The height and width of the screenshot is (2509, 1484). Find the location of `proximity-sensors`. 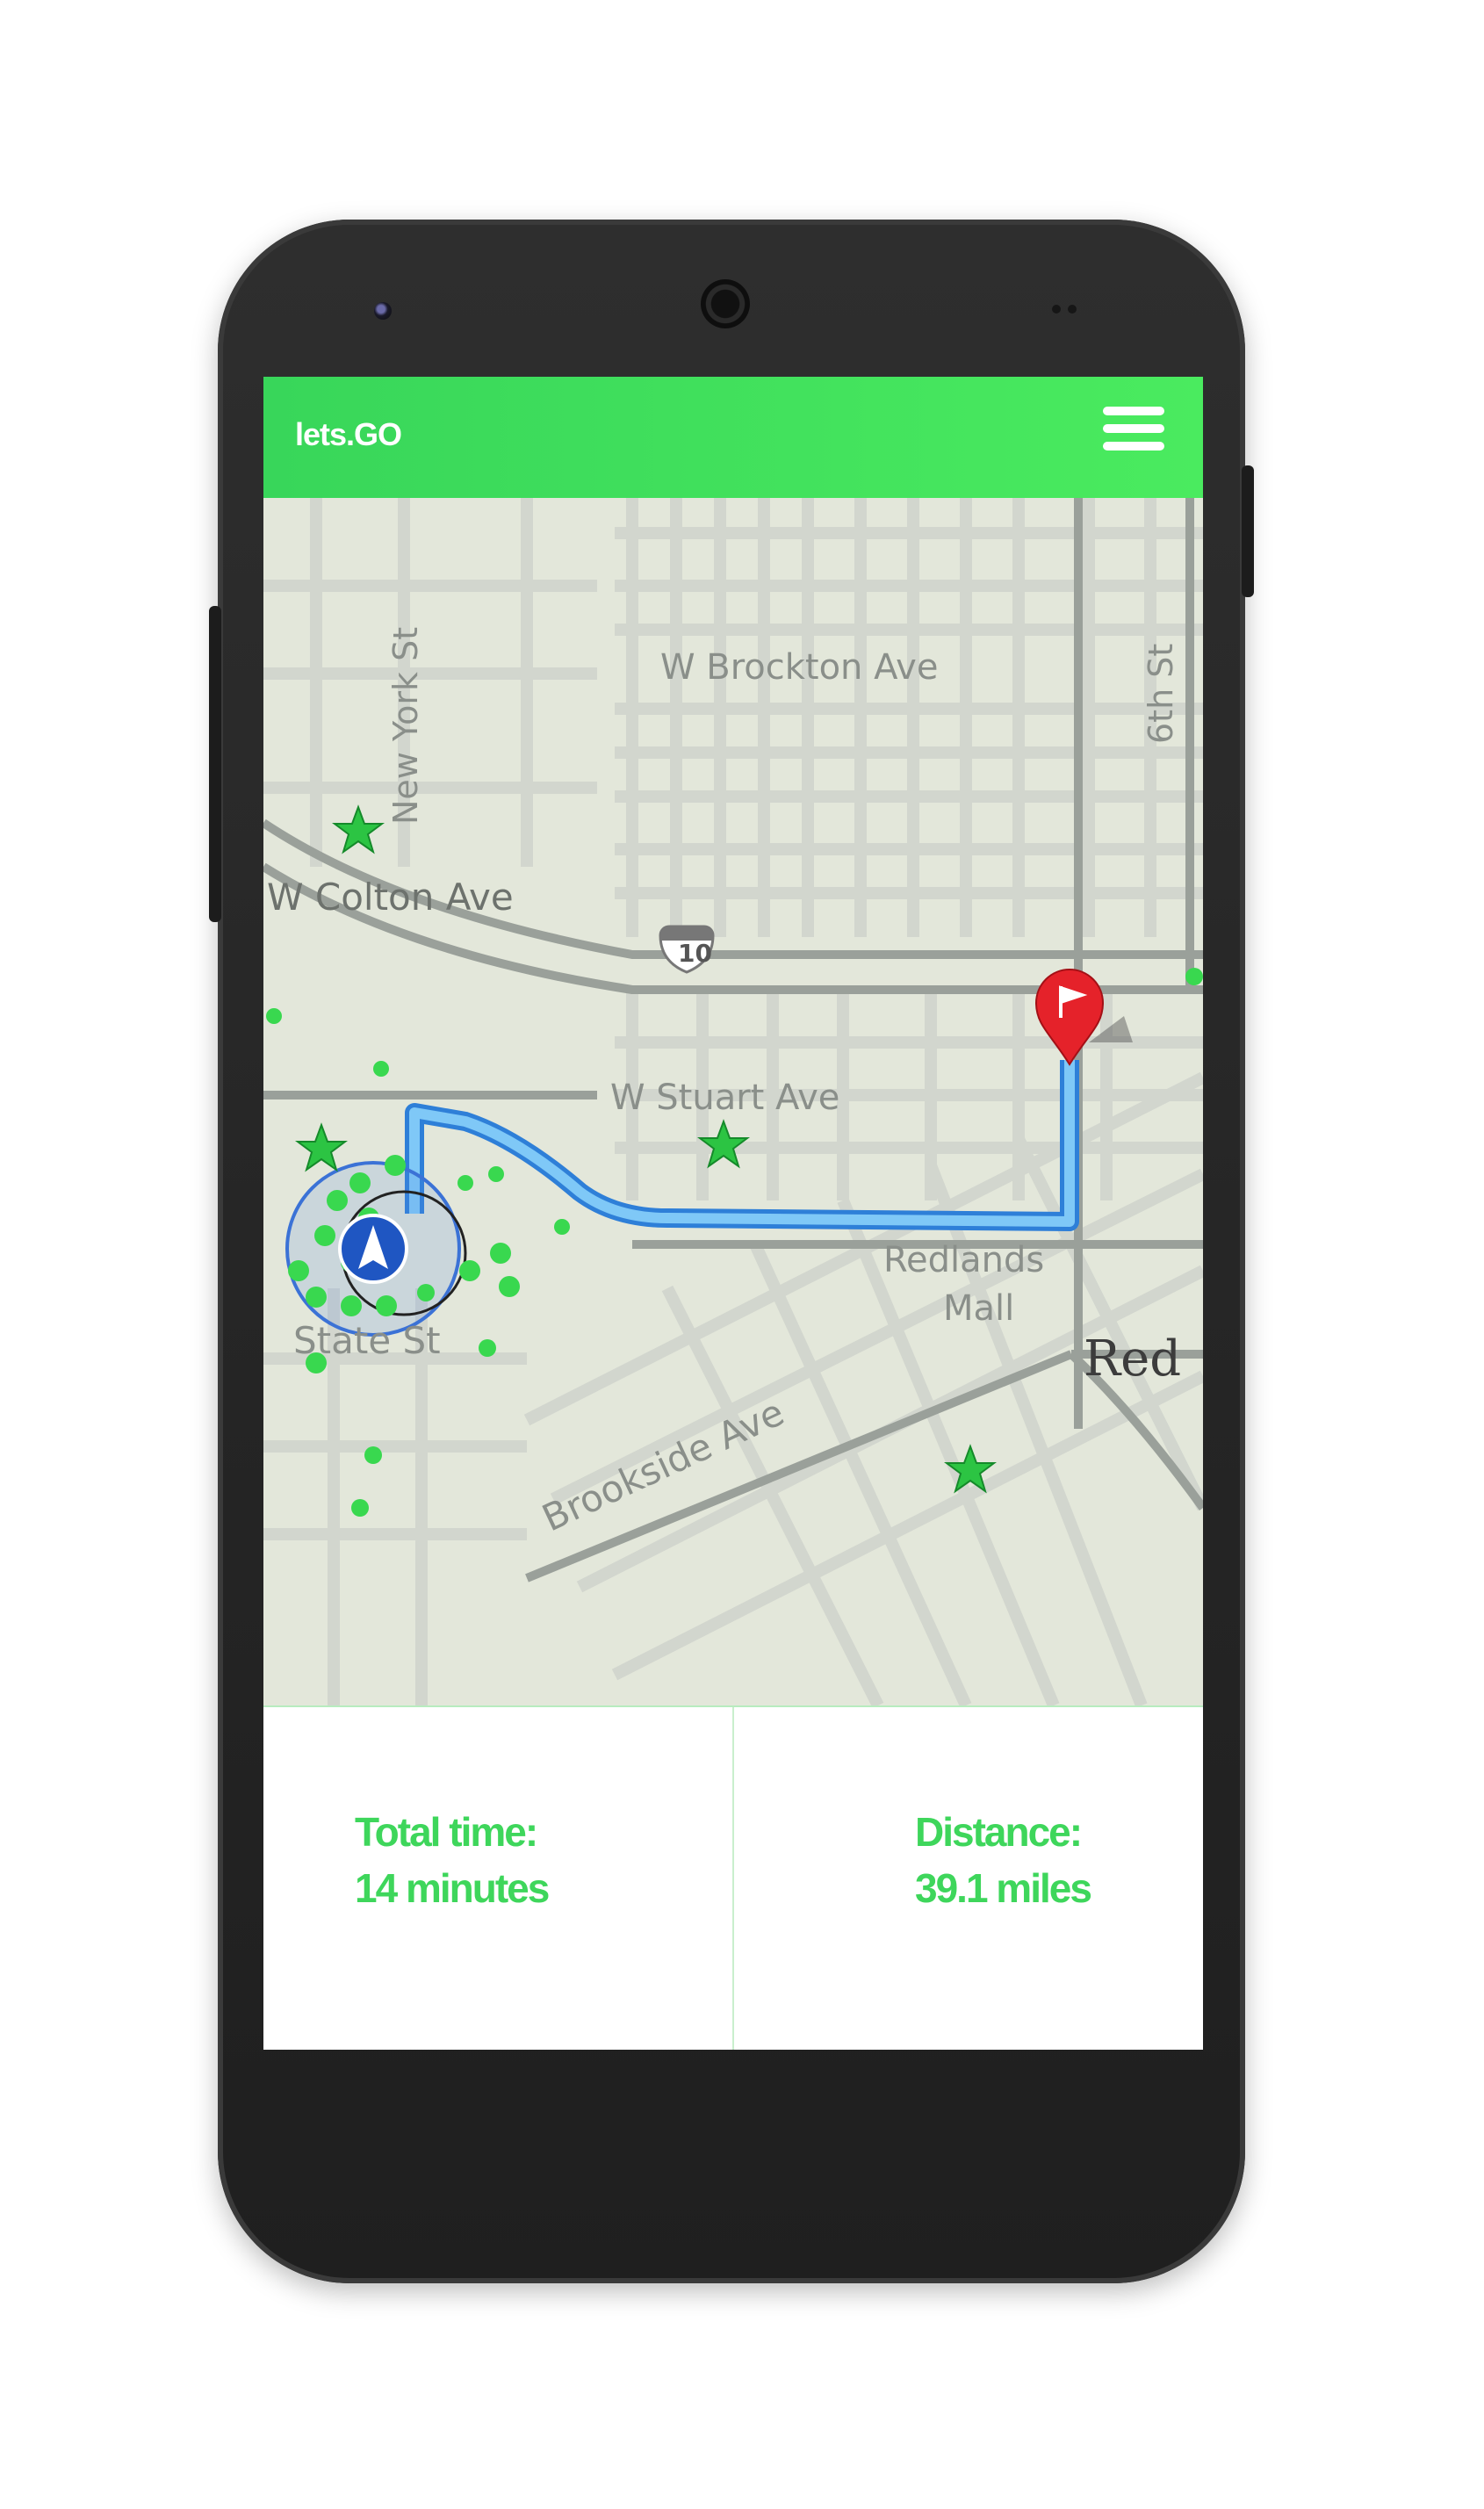

proximity-sensors is located at coordinates (1069, 308).